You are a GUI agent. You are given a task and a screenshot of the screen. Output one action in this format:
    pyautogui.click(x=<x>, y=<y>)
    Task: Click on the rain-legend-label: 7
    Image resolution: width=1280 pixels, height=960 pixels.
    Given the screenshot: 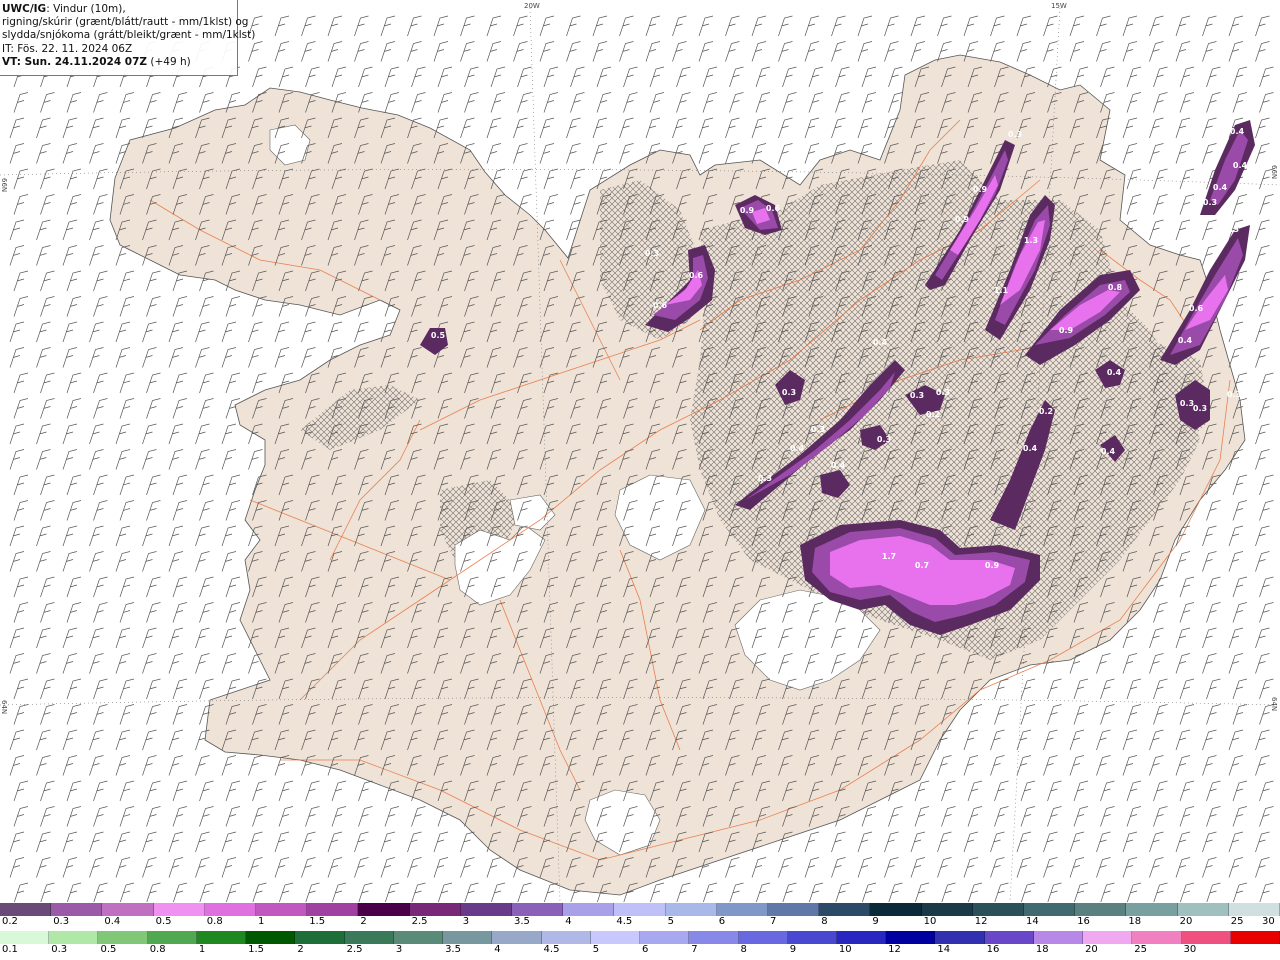 What is the action you would take?
    pyautogui.click(x=694, y=949)
    